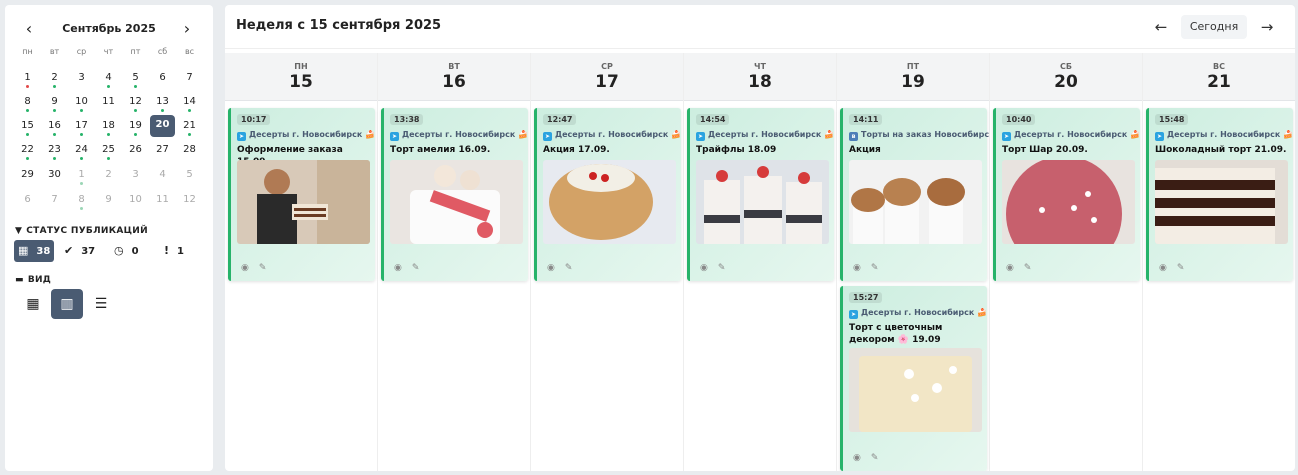 This screenshot has height=475, width=1298. Describe the element at coordinates (189, 51) in the screenshot. I see `weekday-label: вс` at that location.